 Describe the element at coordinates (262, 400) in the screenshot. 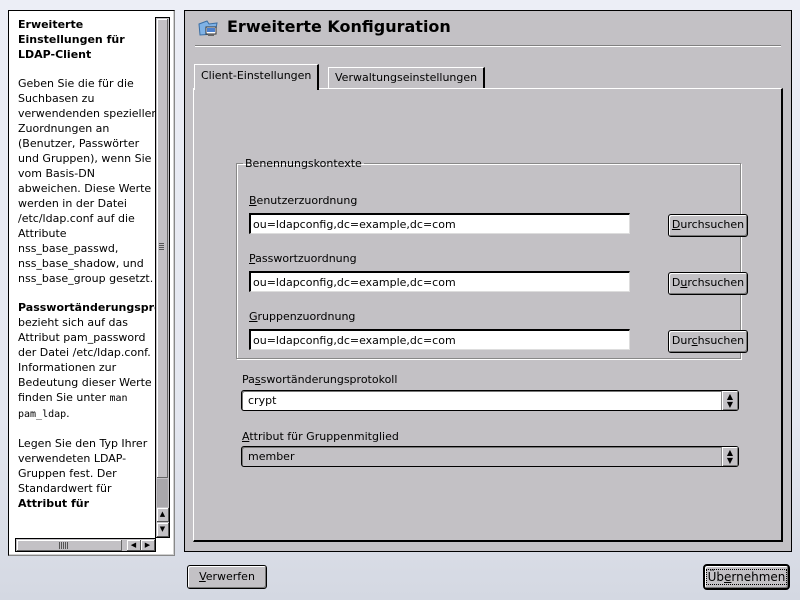

I see `selected-value: crypt` at that location.